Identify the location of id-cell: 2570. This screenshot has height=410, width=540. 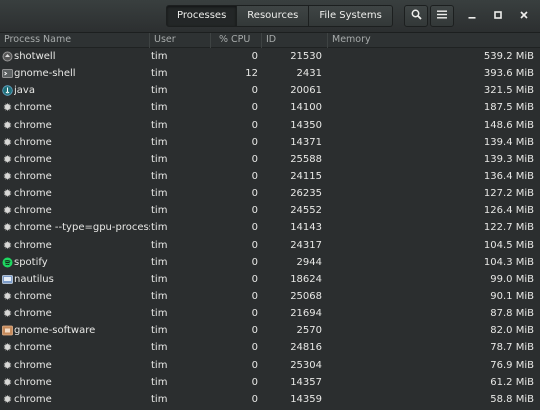
(309, 331).